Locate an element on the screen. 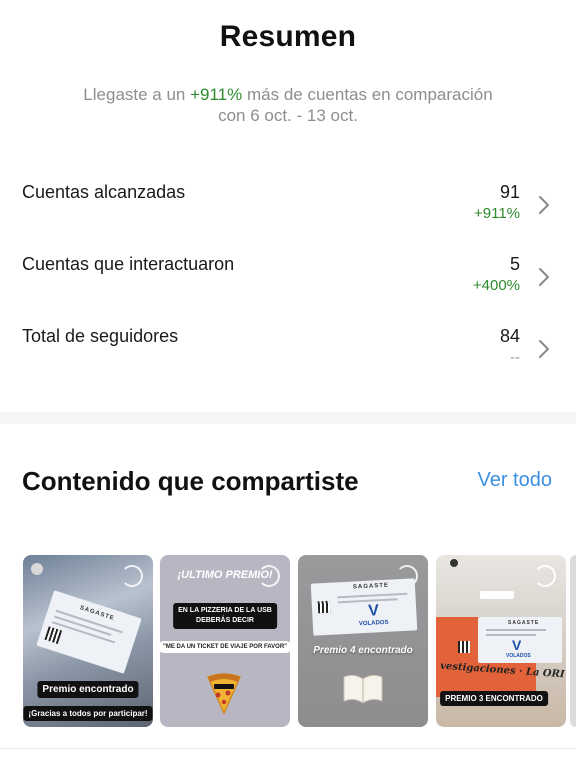  stat-value: 5 is located at coordinates (514, 264).